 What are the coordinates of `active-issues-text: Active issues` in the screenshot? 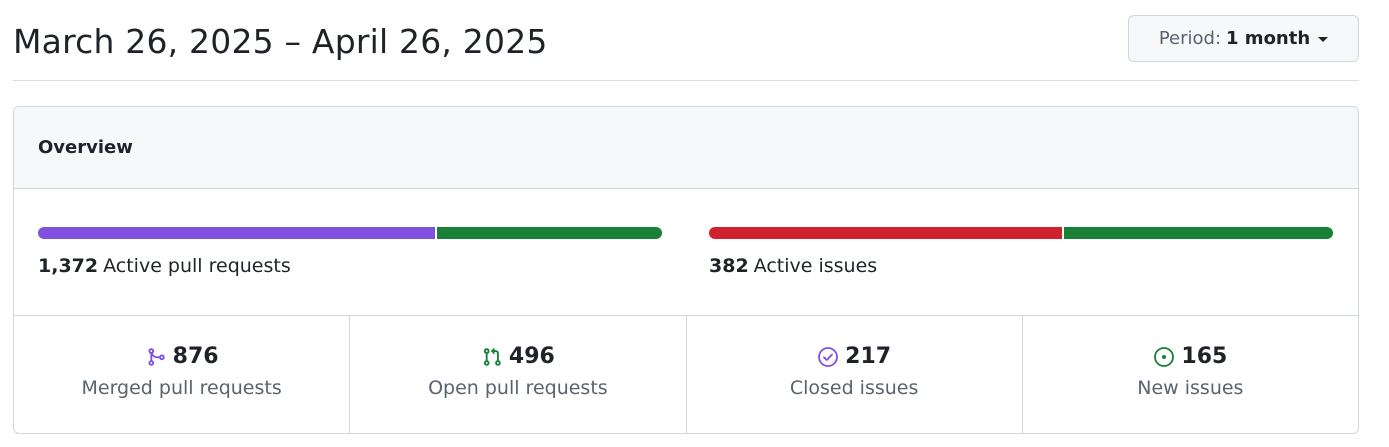 It's located at (815, 266).